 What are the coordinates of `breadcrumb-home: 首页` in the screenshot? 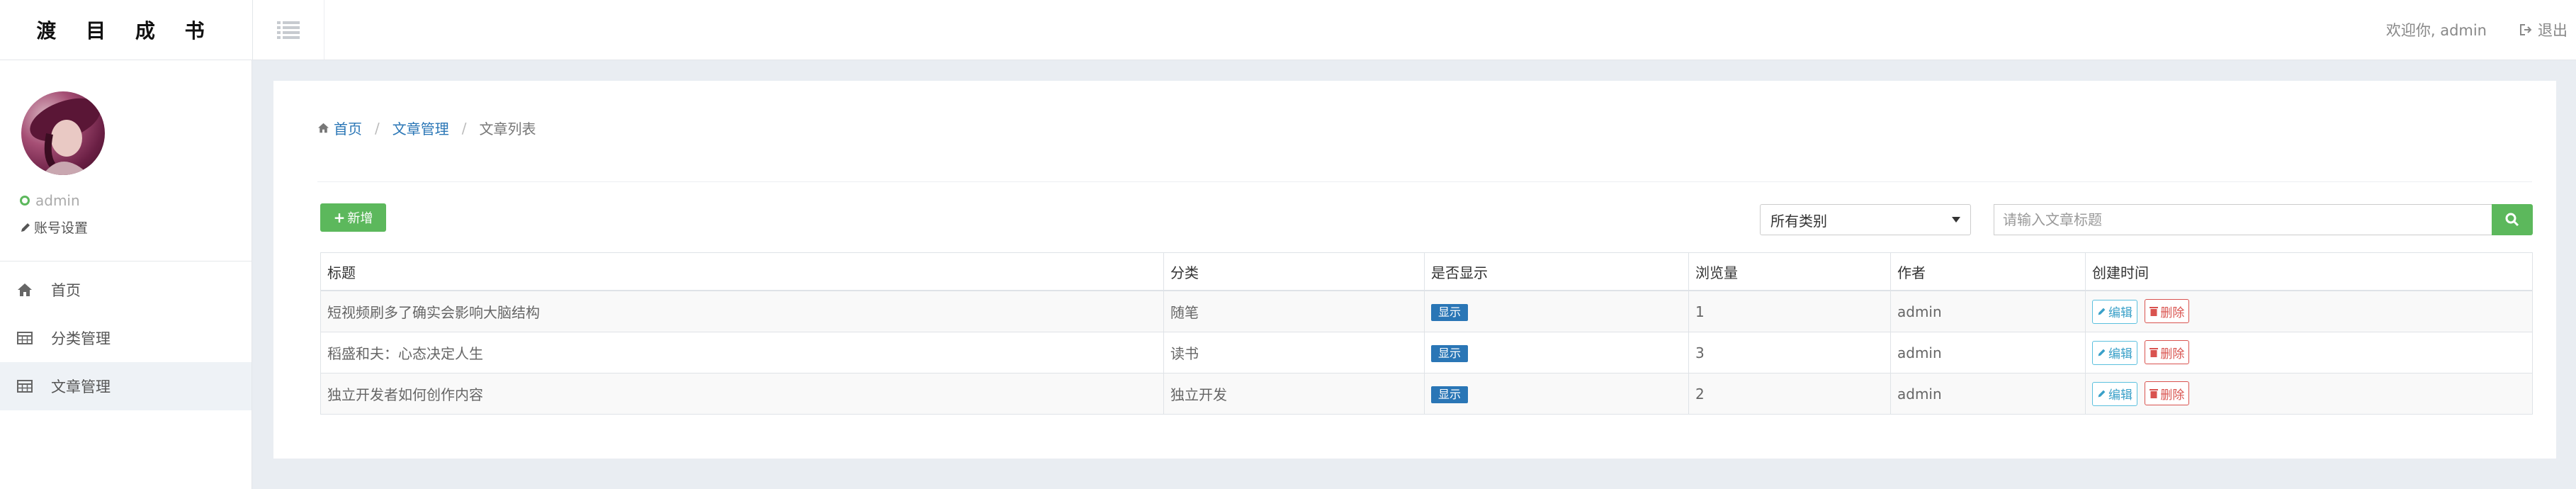 It's located at (339, 128).